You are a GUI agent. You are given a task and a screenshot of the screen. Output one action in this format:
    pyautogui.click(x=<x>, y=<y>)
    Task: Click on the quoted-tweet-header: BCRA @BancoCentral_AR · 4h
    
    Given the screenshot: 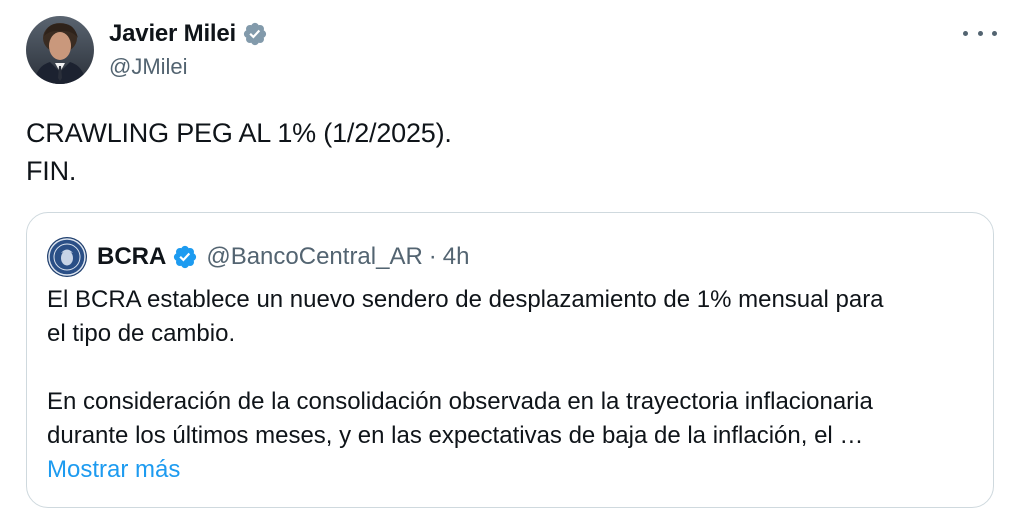 What is the action you would take?
    pyautogui.click(x=258, y=257)
    